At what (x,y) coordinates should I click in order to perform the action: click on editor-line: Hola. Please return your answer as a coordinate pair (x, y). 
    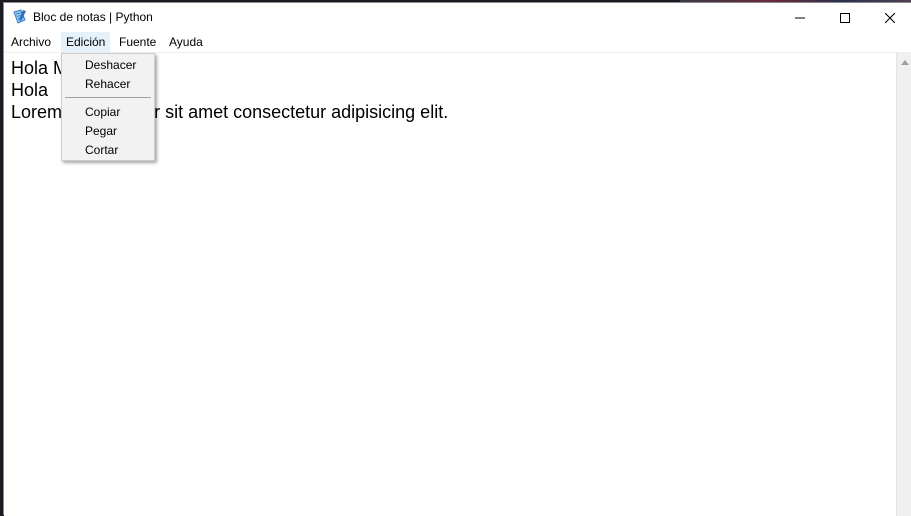
    Looking at the image, I should click on (30, 90).